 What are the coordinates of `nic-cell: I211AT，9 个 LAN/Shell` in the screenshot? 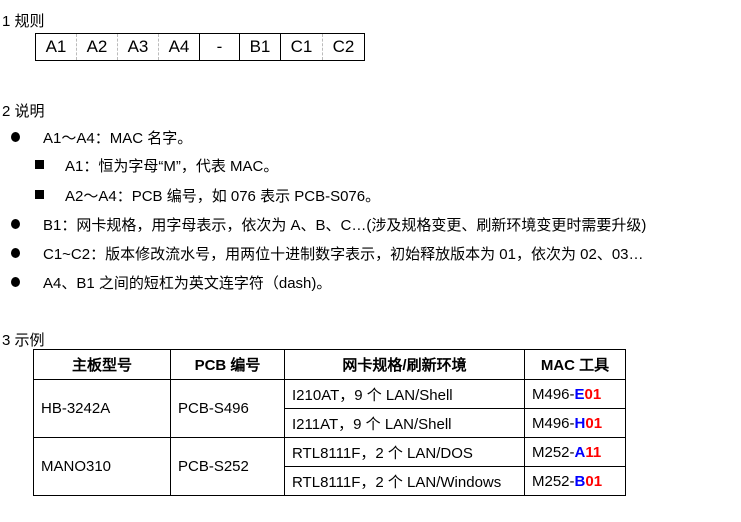 It's located at (404, 423).